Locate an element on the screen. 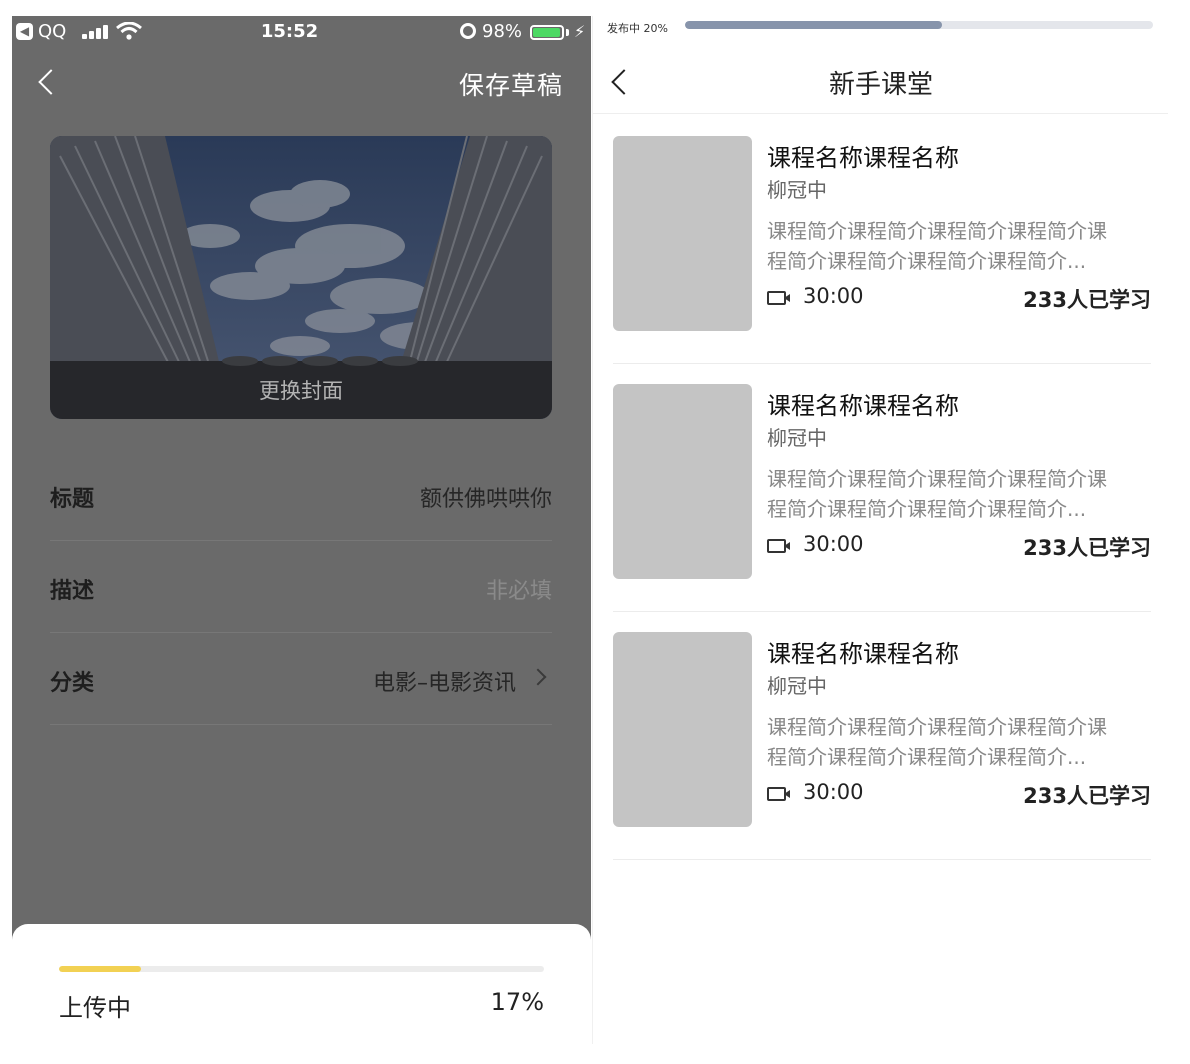 Image resolution: width=1190 pixels, height=1064 pixels. publish-progress-label: 发布中 20% is located at coordinates (637, 28).